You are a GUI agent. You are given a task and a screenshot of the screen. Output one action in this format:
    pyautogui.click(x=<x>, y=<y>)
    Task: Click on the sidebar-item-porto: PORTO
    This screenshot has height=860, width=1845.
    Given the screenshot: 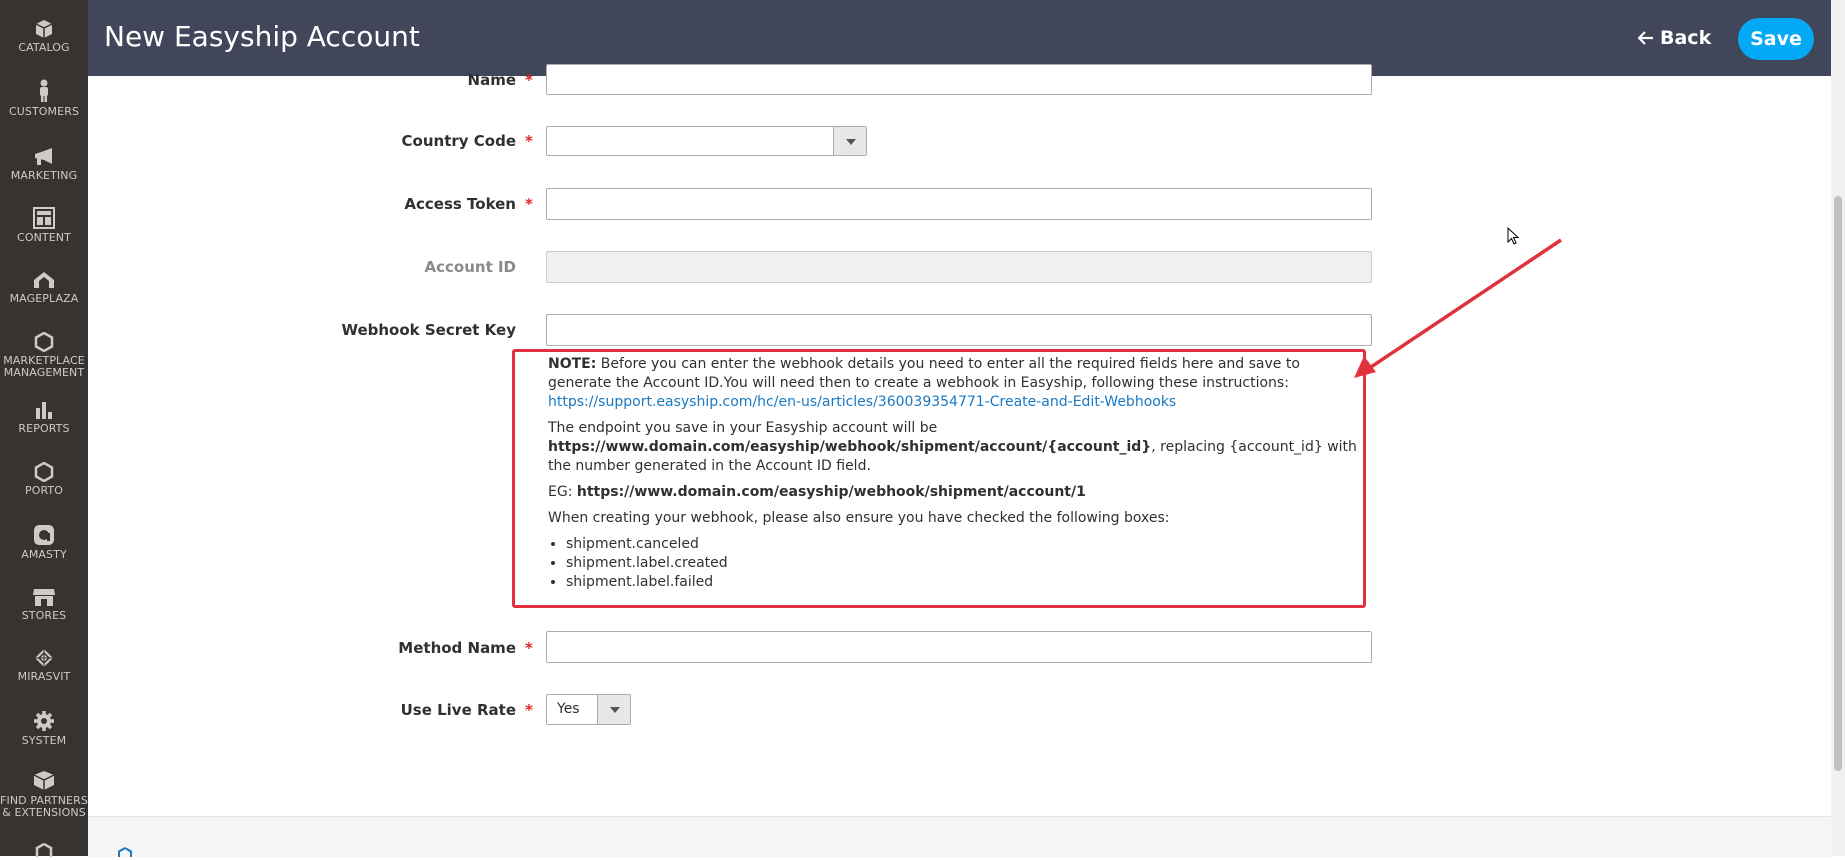 What is the action you would take?
    pyautogui.click(x=44, y=479)
    